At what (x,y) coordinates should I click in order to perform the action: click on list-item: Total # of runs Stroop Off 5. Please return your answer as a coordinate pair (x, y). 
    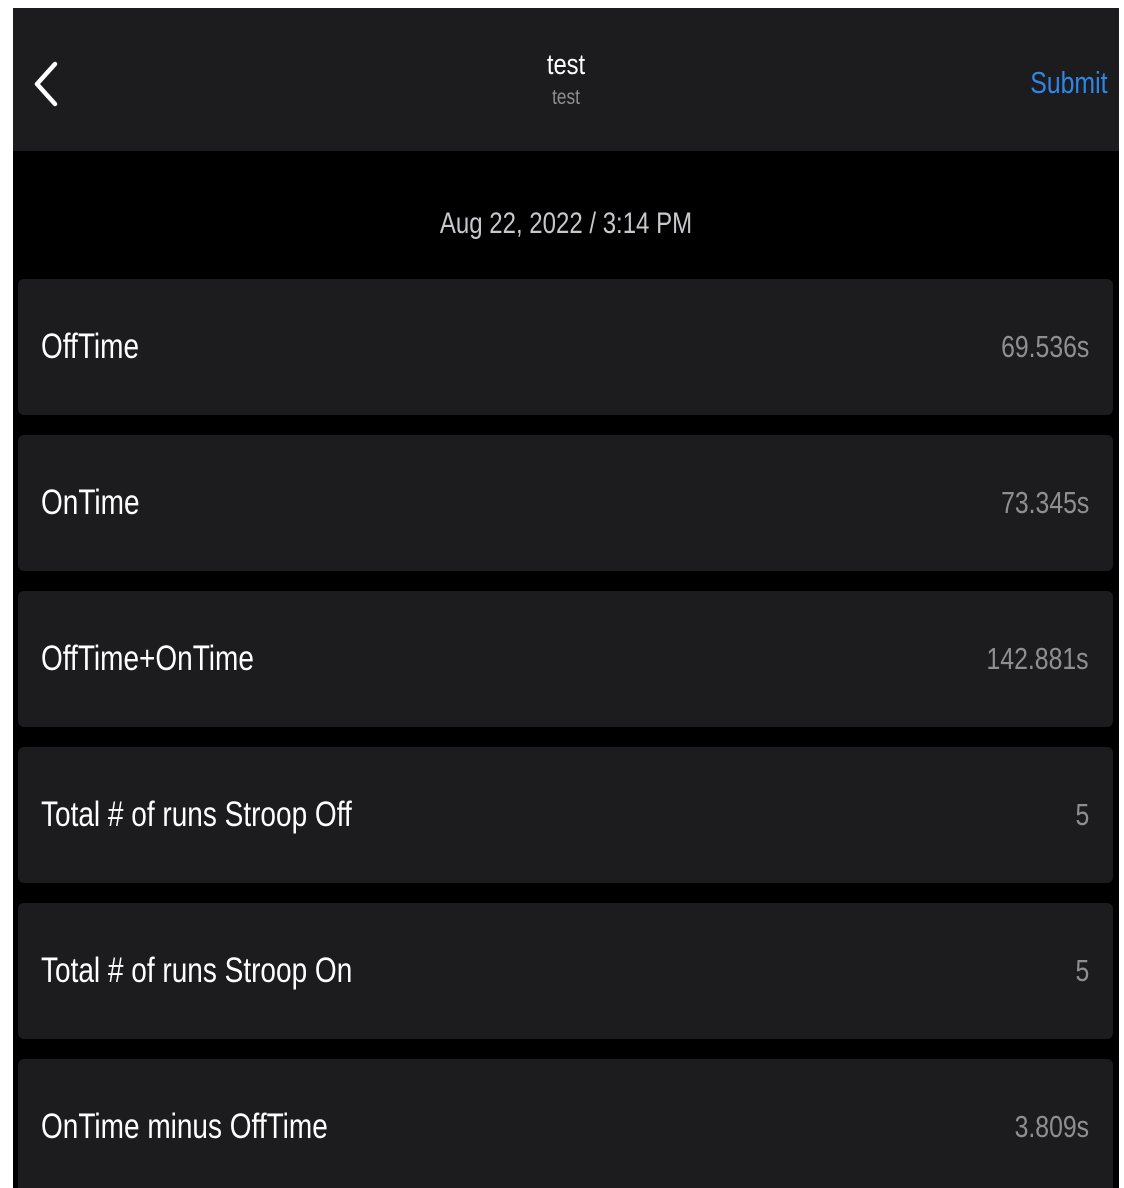
    Looking at the image, I should click on (565, 815).